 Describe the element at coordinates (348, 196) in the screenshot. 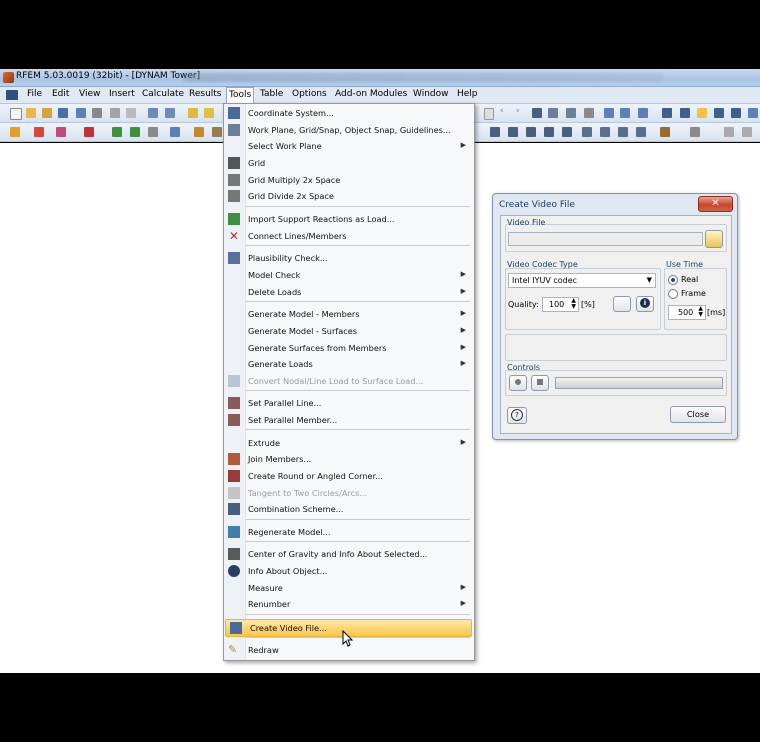

I see `menu-item-grid-divide: Grid Divide 2x Space` at that location.